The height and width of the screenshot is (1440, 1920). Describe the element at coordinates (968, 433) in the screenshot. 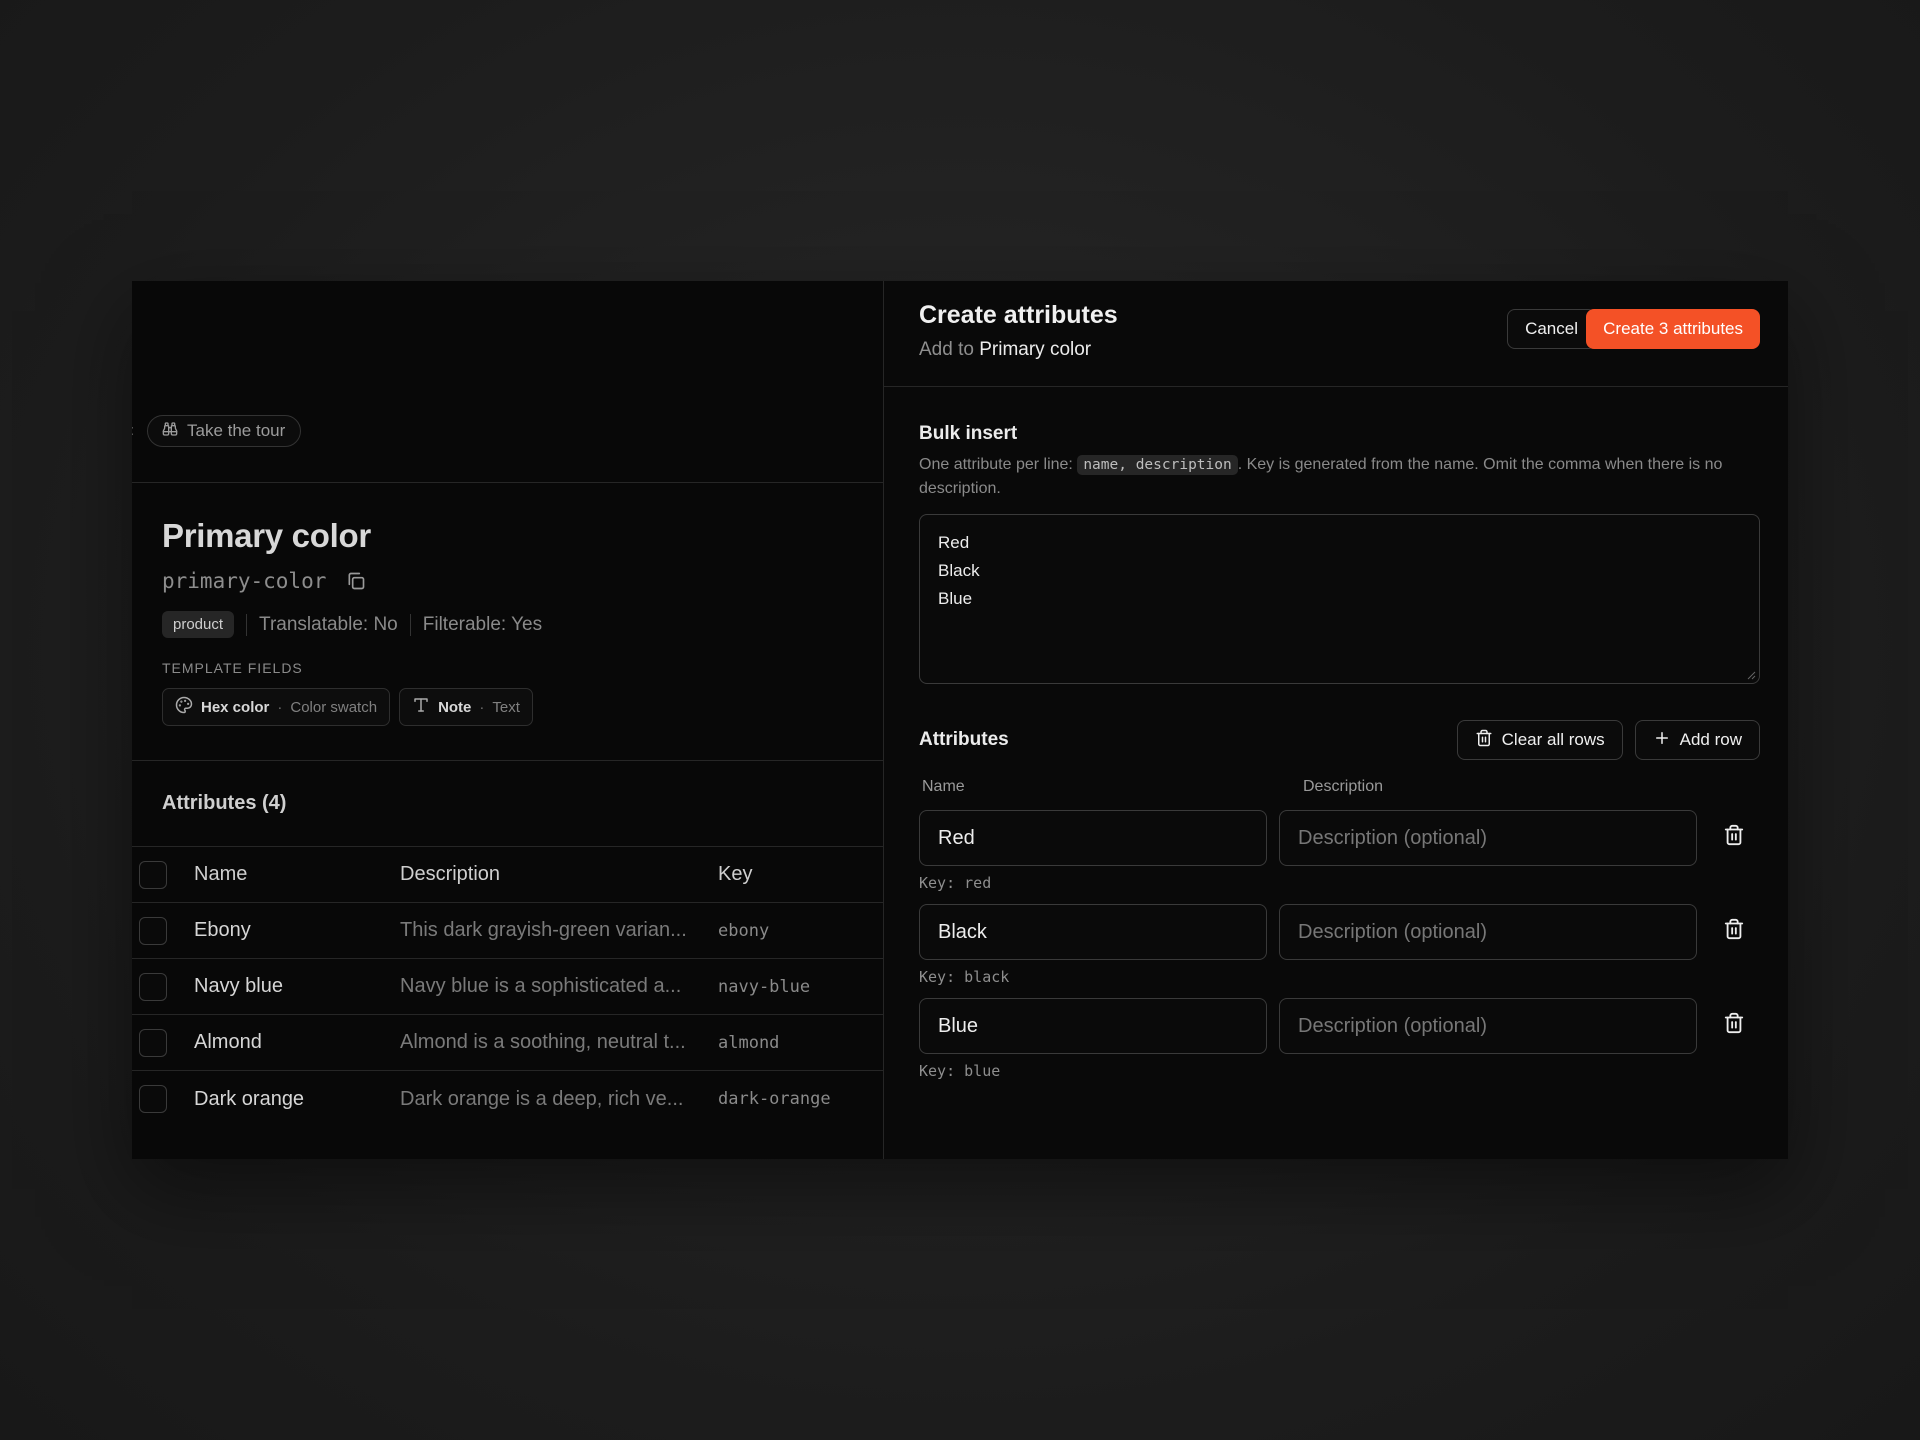

I see `bulk-insert-title: Bulk insert` at that location.